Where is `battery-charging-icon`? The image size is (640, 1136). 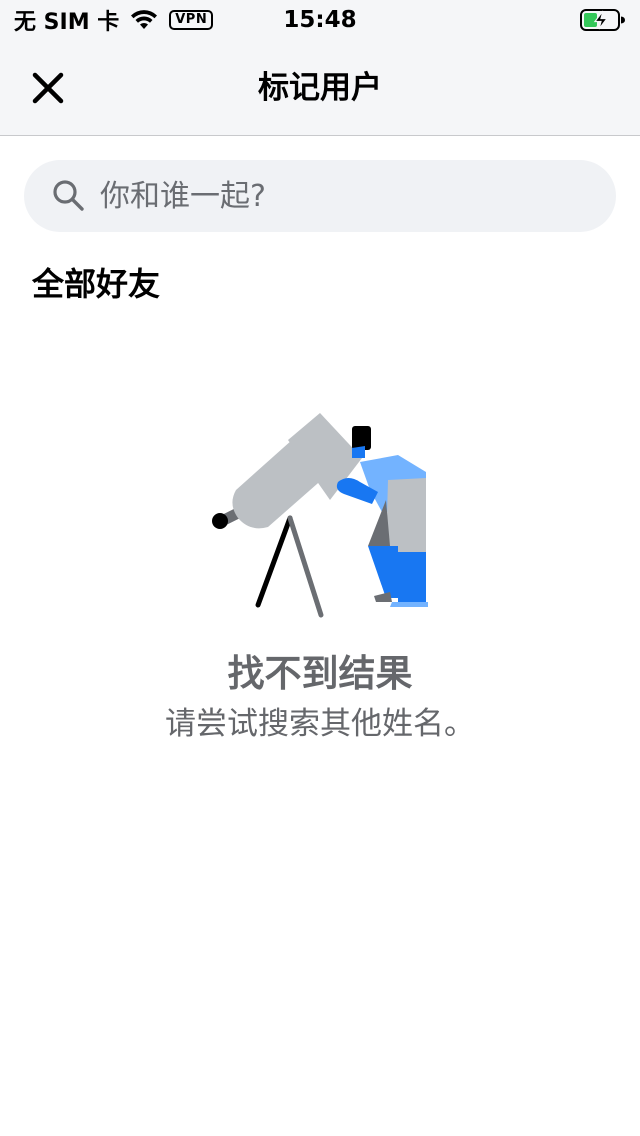
battery-charging-icon is located at coordinates (603, 20).